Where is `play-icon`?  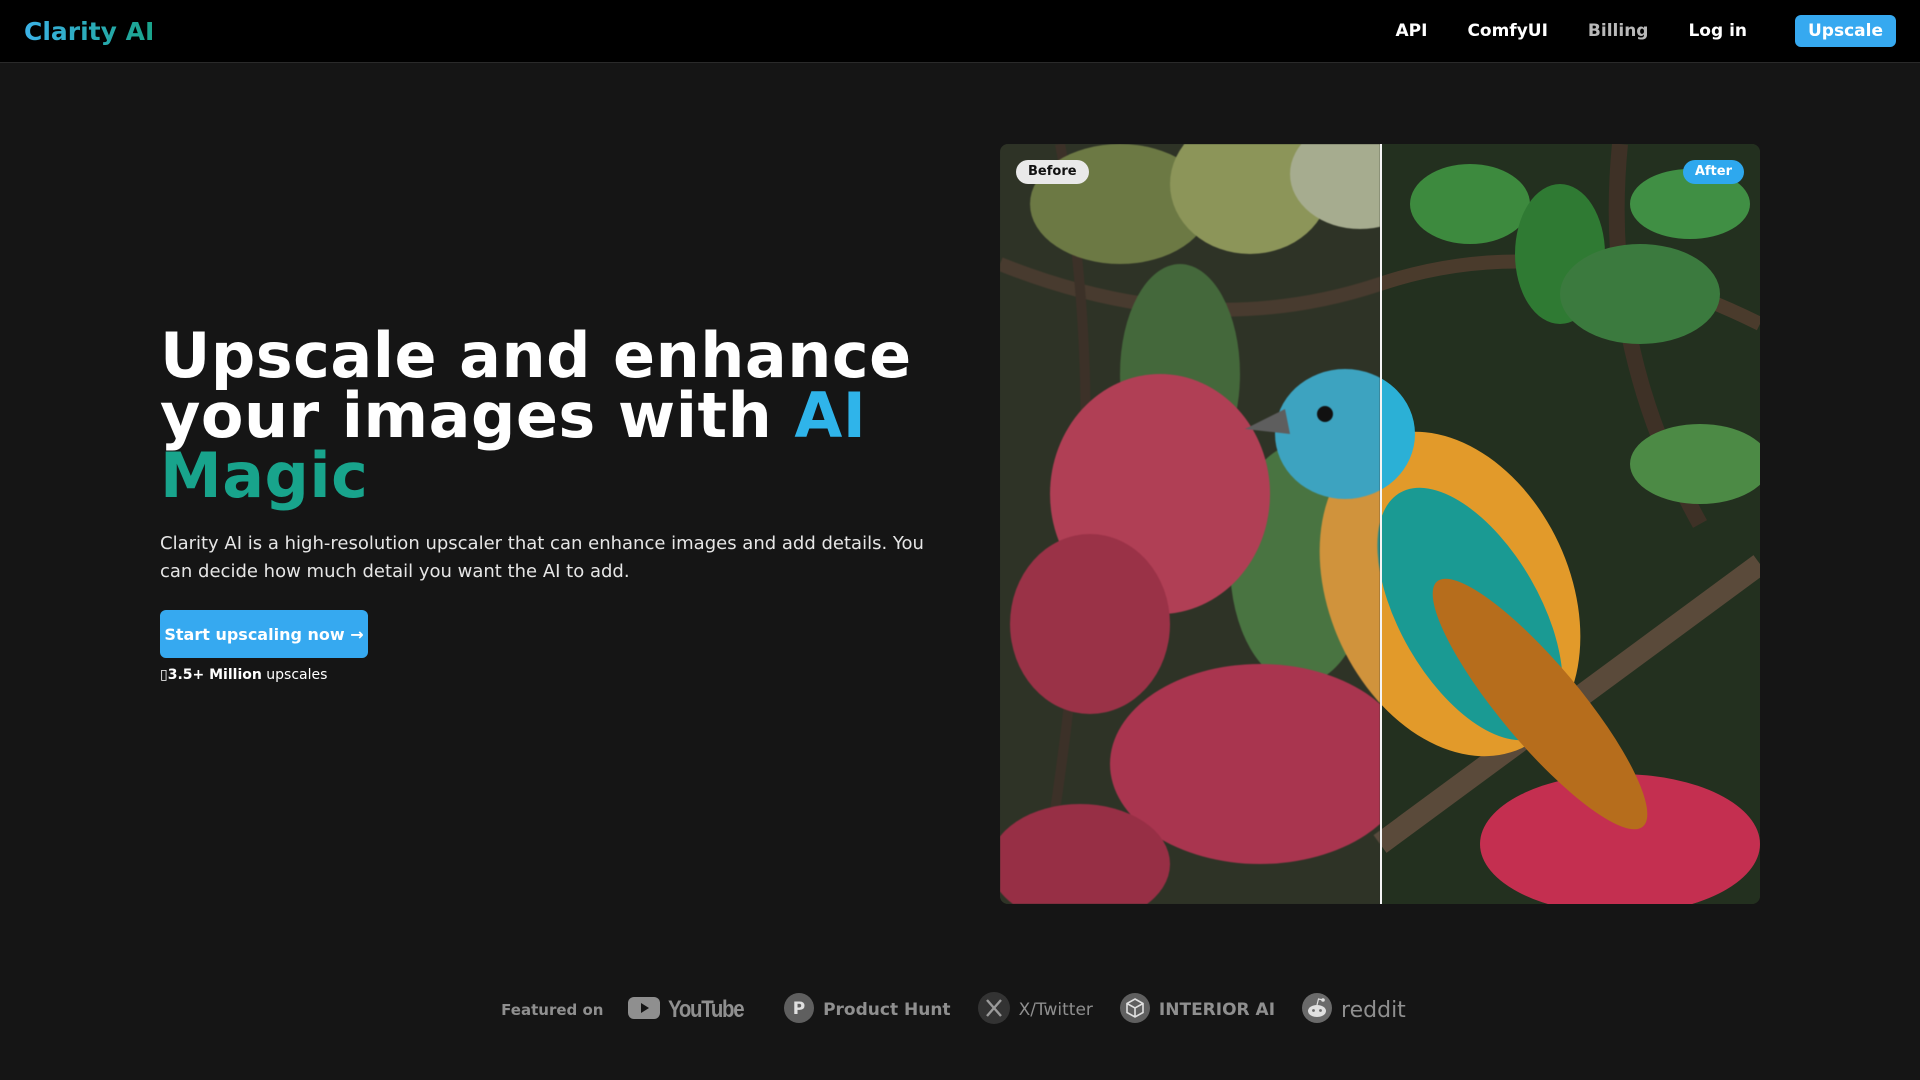 play-icon is located at coordinates (644, 1010).